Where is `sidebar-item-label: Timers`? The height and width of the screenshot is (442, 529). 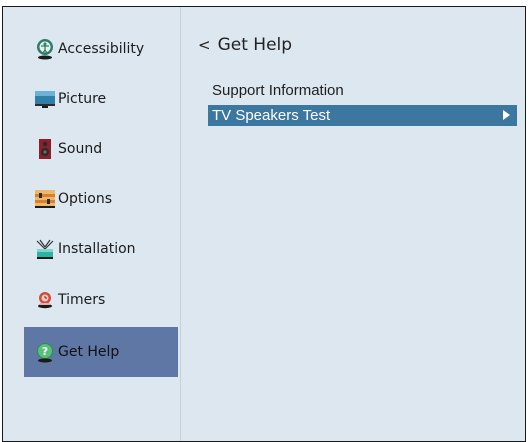 sidebar-item-label: Timers is located at coordinates (82, 300).